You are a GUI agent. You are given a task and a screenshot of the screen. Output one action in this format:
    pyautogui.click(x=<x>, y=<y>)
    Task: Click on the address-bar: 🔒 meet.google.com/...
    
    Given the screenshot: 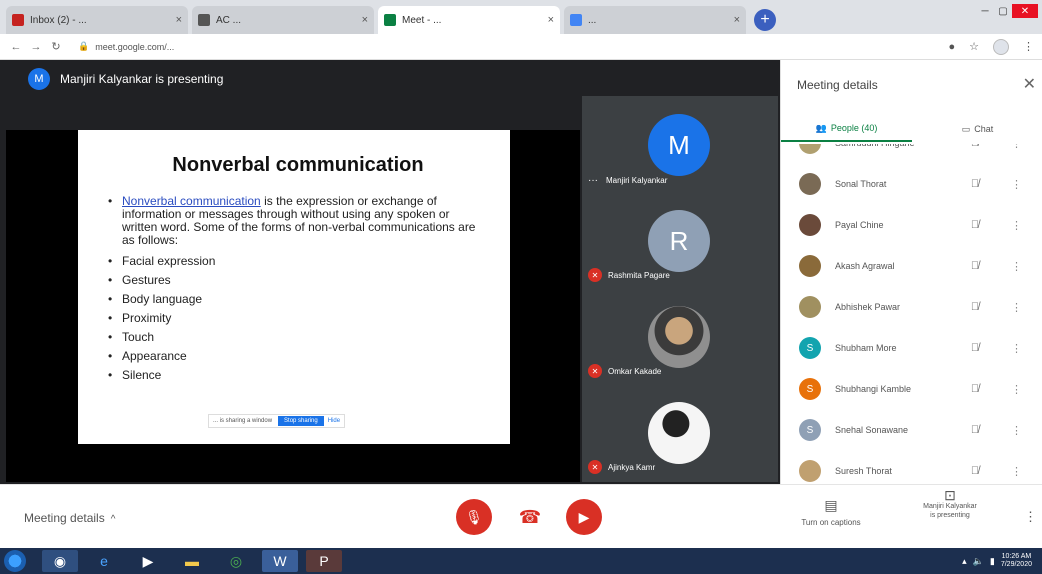 What is the action you would take?
    pyautogui.click(x=126, y=46)
    